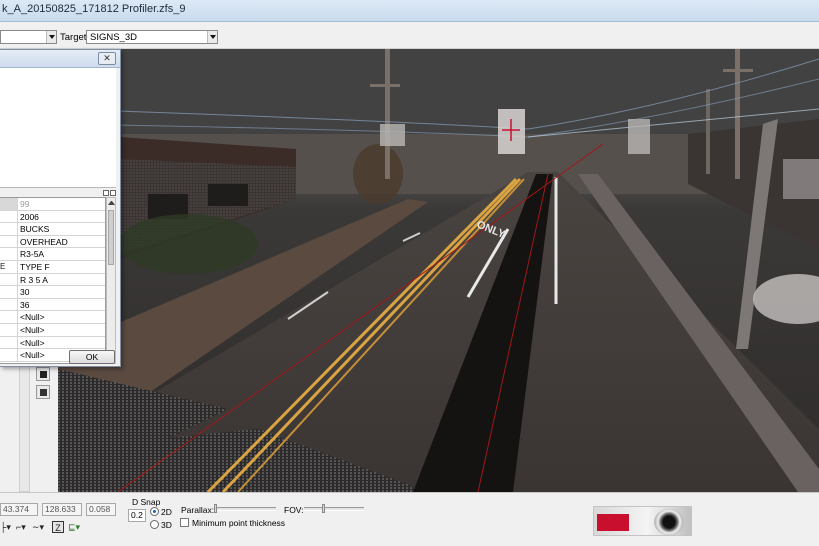 The height and width of the screenshot is (546, 819). I want to click on parallax-slider, so click(245, 508).